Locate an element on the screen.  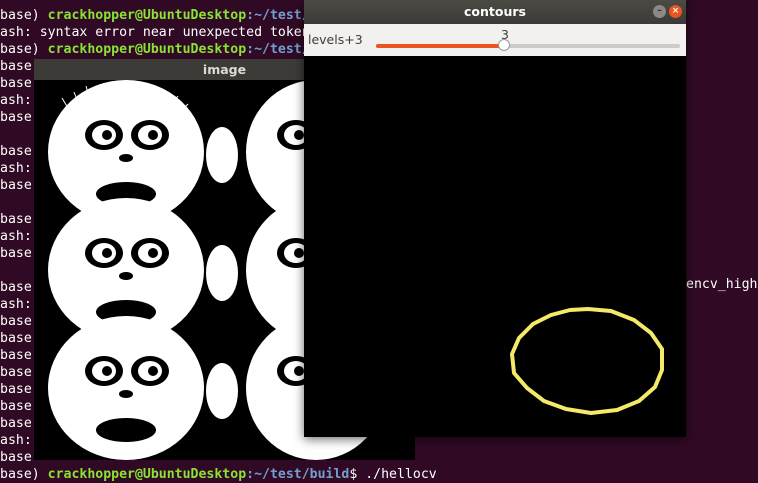
terminal-line: ash: syntax error near unexpected token is located at coordinates (155, 32).